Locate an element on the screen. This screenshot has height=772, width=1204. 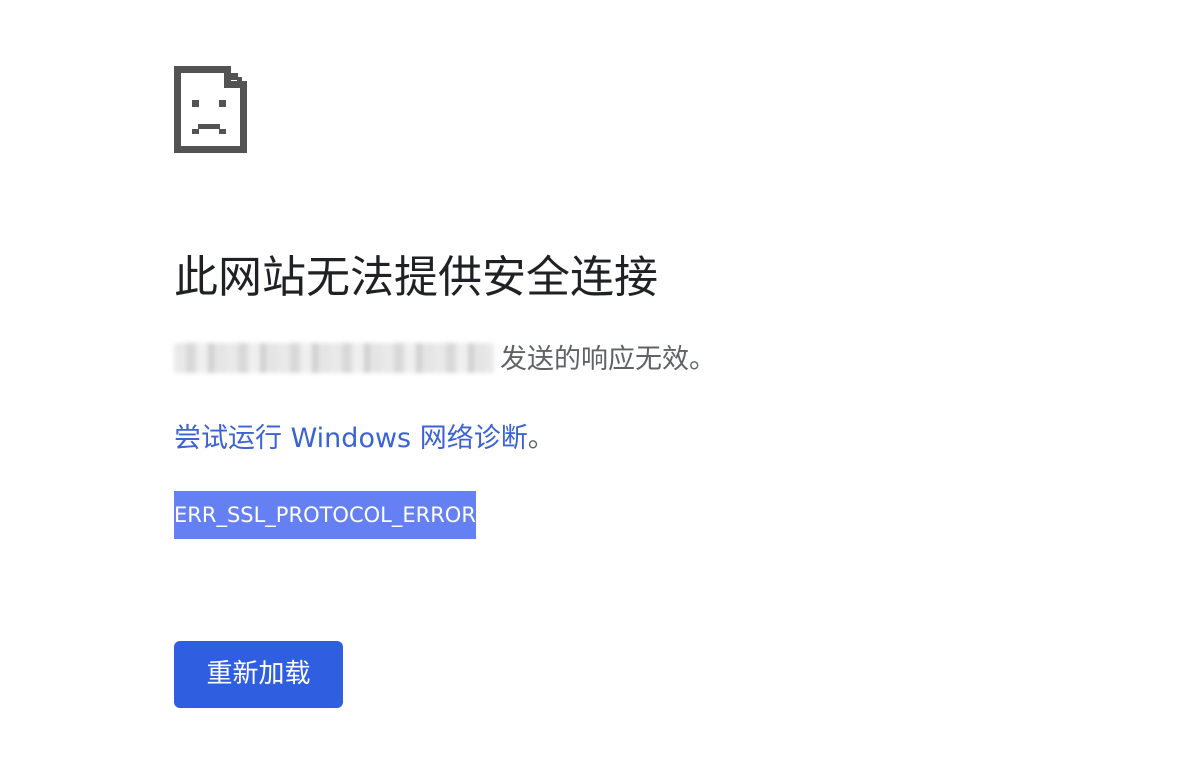
page-title: 此网站无法提供安全连接 is located at coordinates (416, 277).